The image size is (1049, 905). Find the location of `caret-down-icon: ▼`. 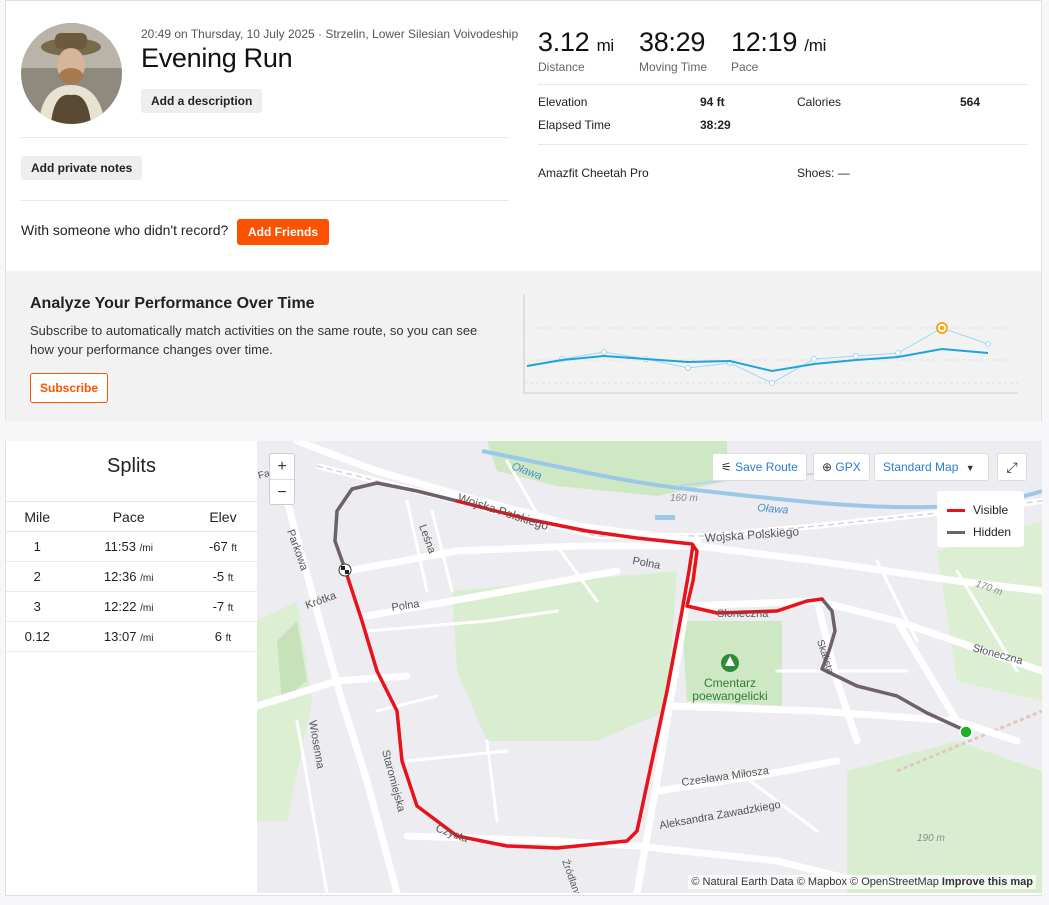

caret-down-icon: ▼ is located at coordinates (970, 468).